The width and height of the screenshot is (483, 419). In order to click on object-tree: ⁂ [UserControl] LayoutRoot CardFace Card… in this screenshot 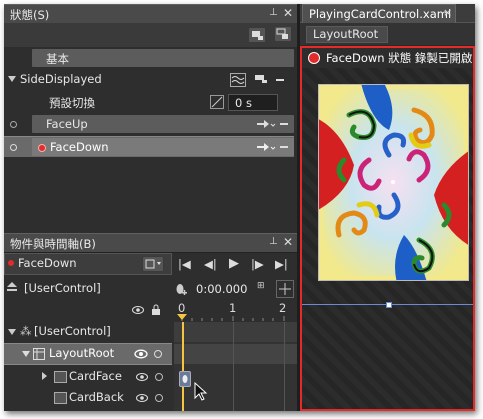, I will do `click(88, 366)`.